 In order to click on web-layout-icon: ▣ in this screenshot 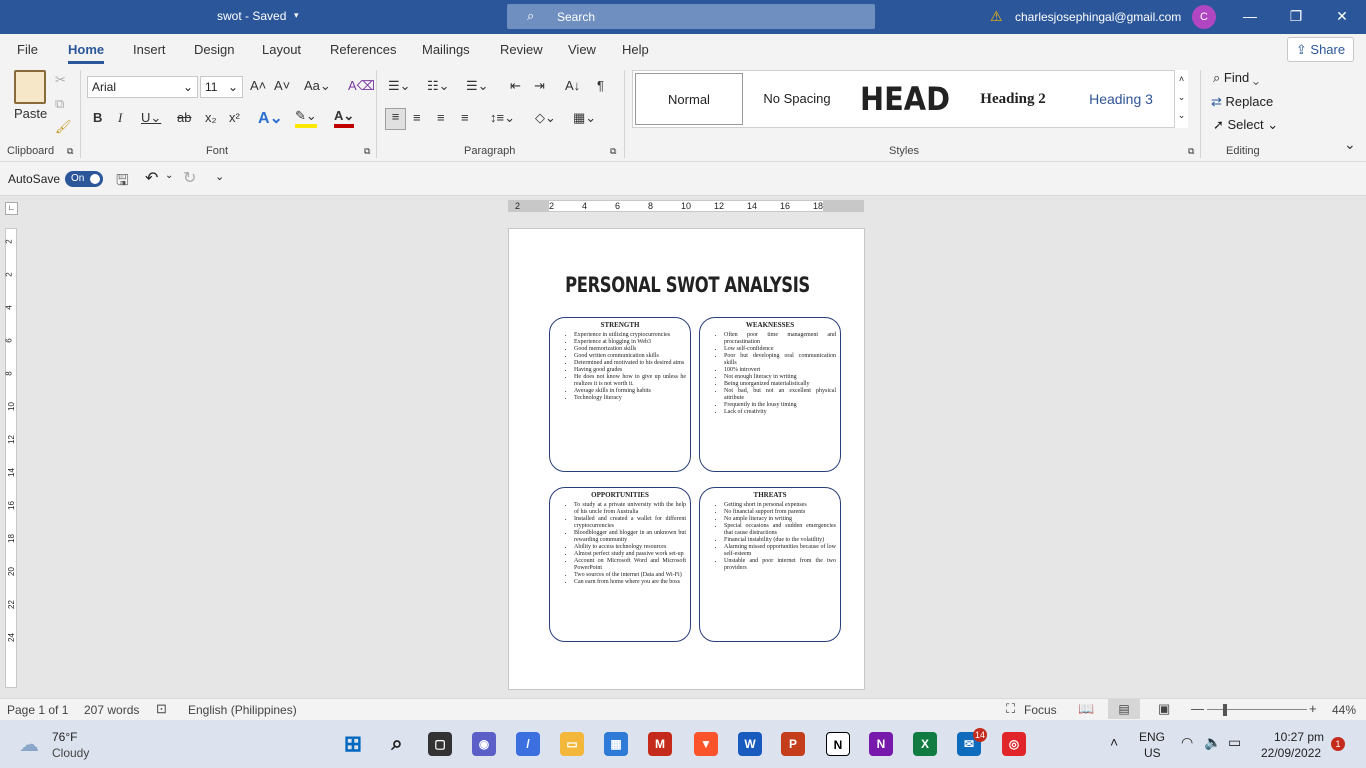, I will do `click(1164, 709)`.